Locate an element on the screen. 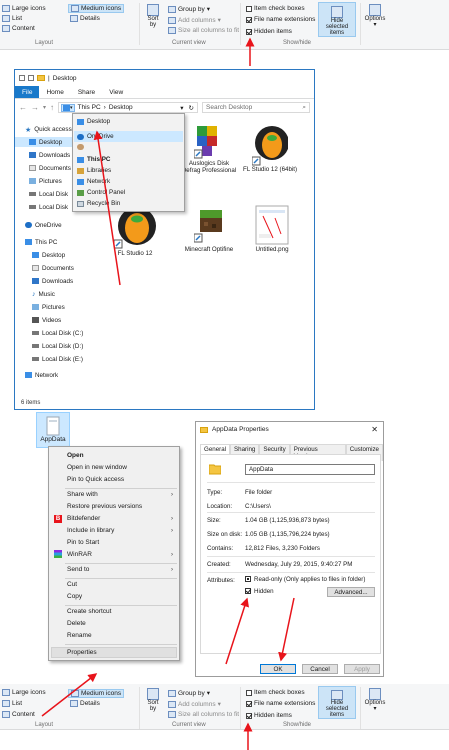 The image size is (449, 750). apply-button: Apply is located at coordinates (362, 669).